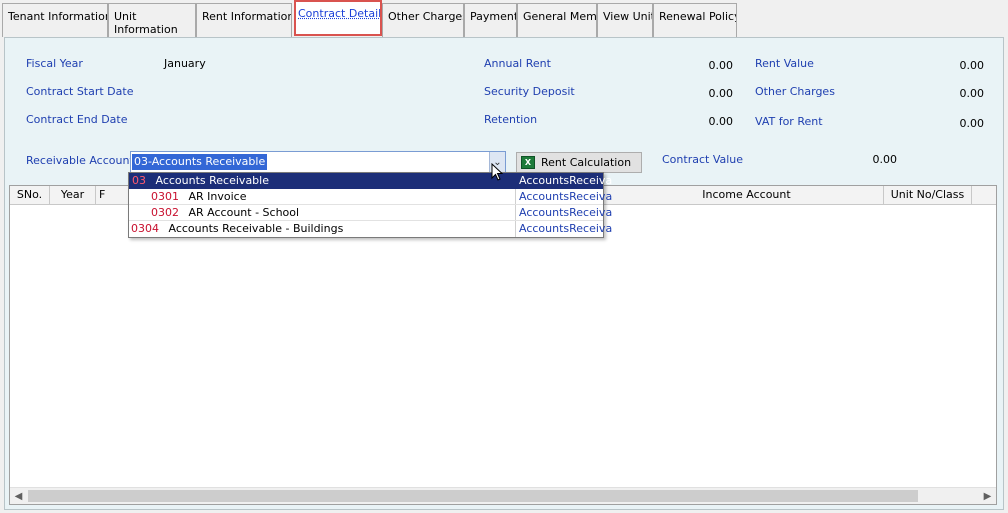 Image resolution: width=1008 pixels, height=513 pixels. Describe the element at coordinates (928, 195) in the screenshot. I see `column-header-unit-no-class: Unit No/Class` at that location.